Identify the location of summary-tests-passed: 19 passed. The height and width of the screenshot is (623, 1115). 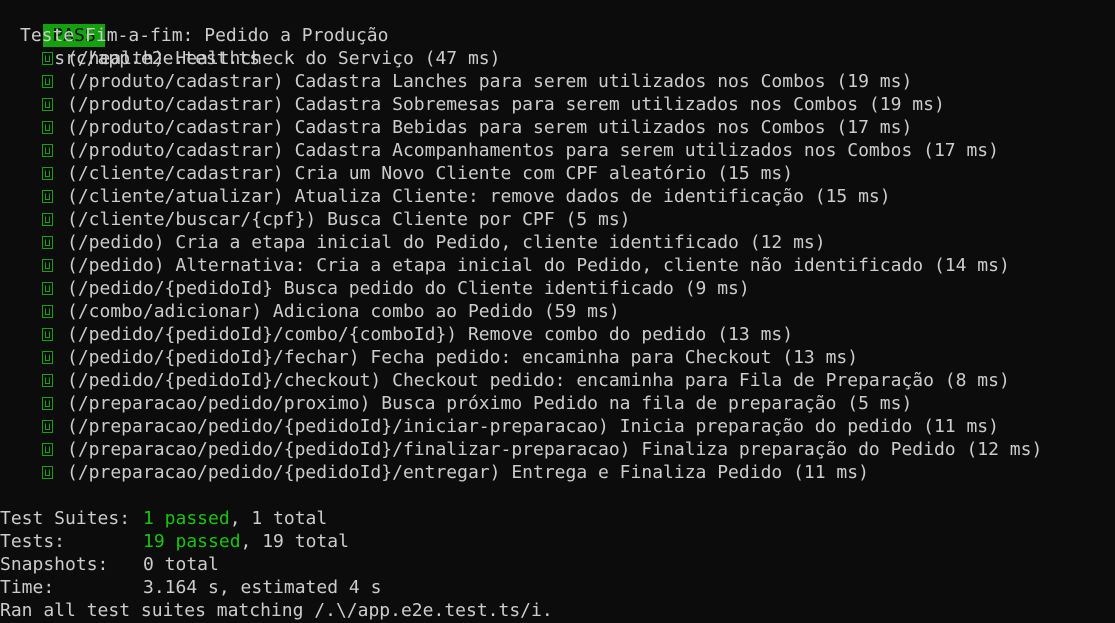
(192, 541).